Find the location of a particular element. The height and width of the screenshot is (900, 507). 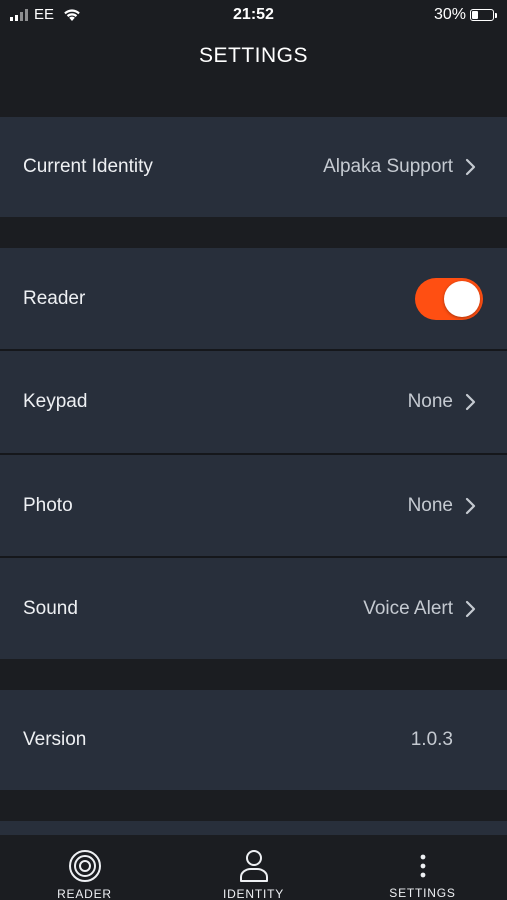

status-time: 21:52 is located at coordinates (253, 14).